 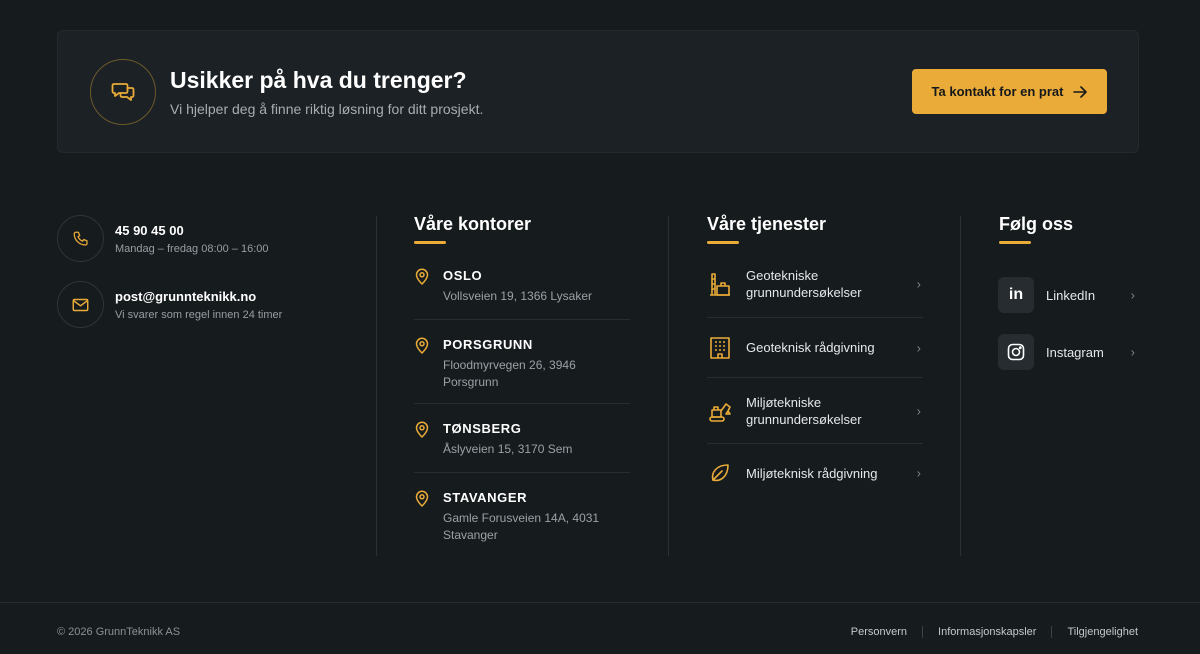 I want to click on social-label: Instagram, so click(x=1075, y=352).